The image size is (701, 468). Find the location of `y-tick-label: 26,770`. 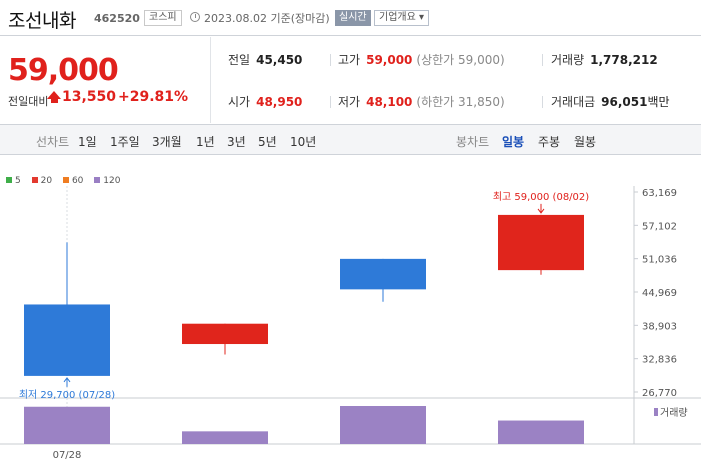

y-tick-label: 26,770 is located at coordinates (659, 393).